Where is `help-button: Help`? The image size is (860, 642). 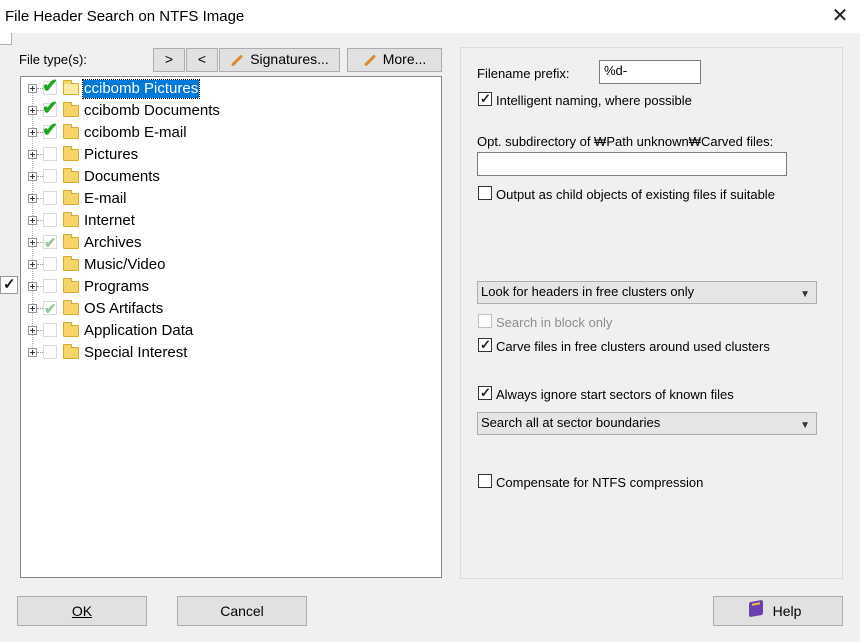 help-button: Help is located at coordinates (778, 611).